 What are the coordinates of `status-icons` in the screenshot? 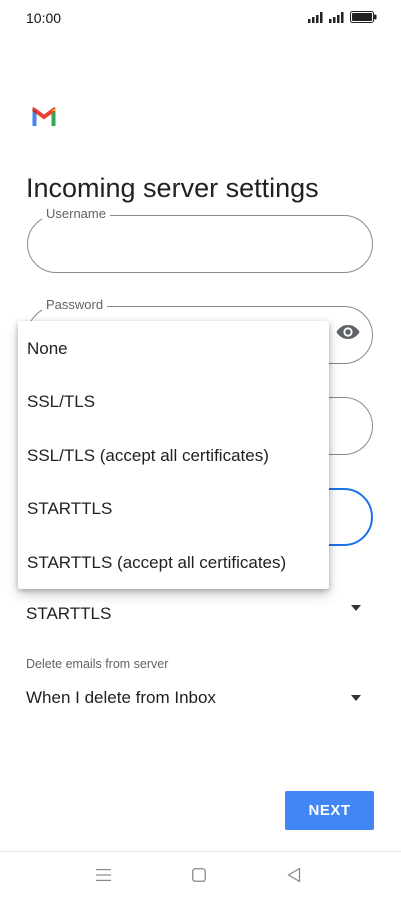 It's located at (342, 17).